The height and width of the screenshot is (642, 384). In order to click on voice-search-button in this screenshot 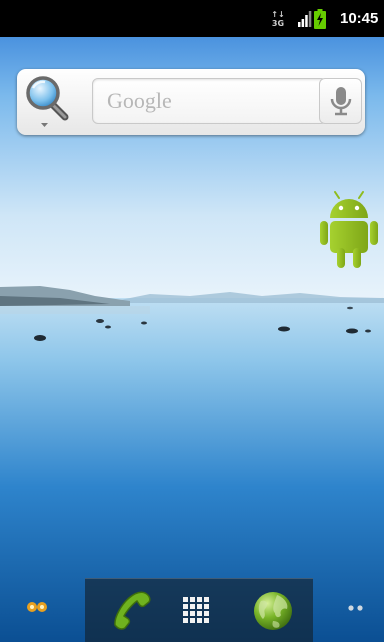, I will do `click(340, 101)`.